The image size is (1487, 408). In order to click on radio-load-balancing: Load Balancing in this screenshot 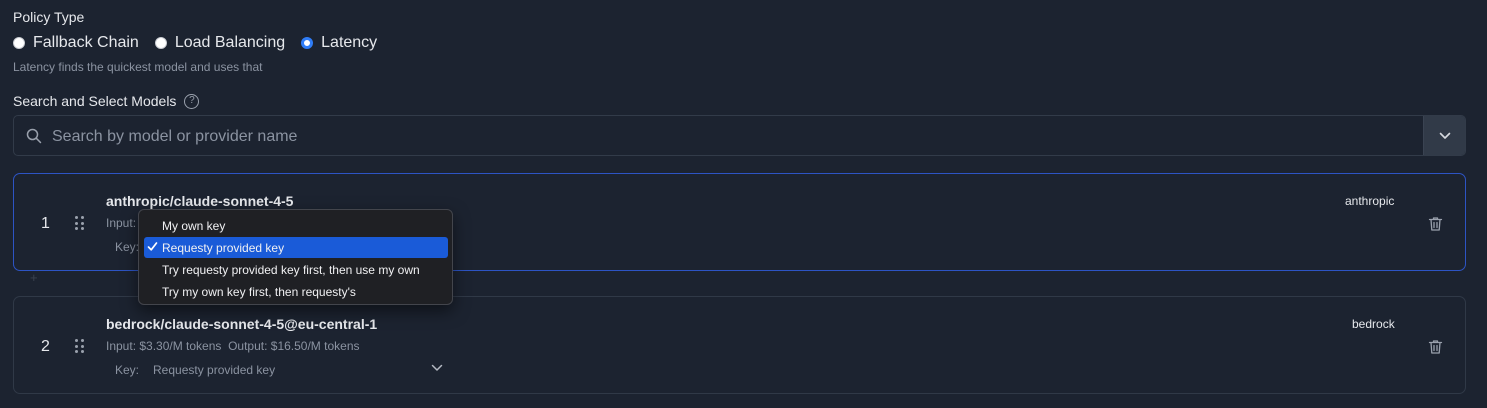, I will do `click(220, 43)`.